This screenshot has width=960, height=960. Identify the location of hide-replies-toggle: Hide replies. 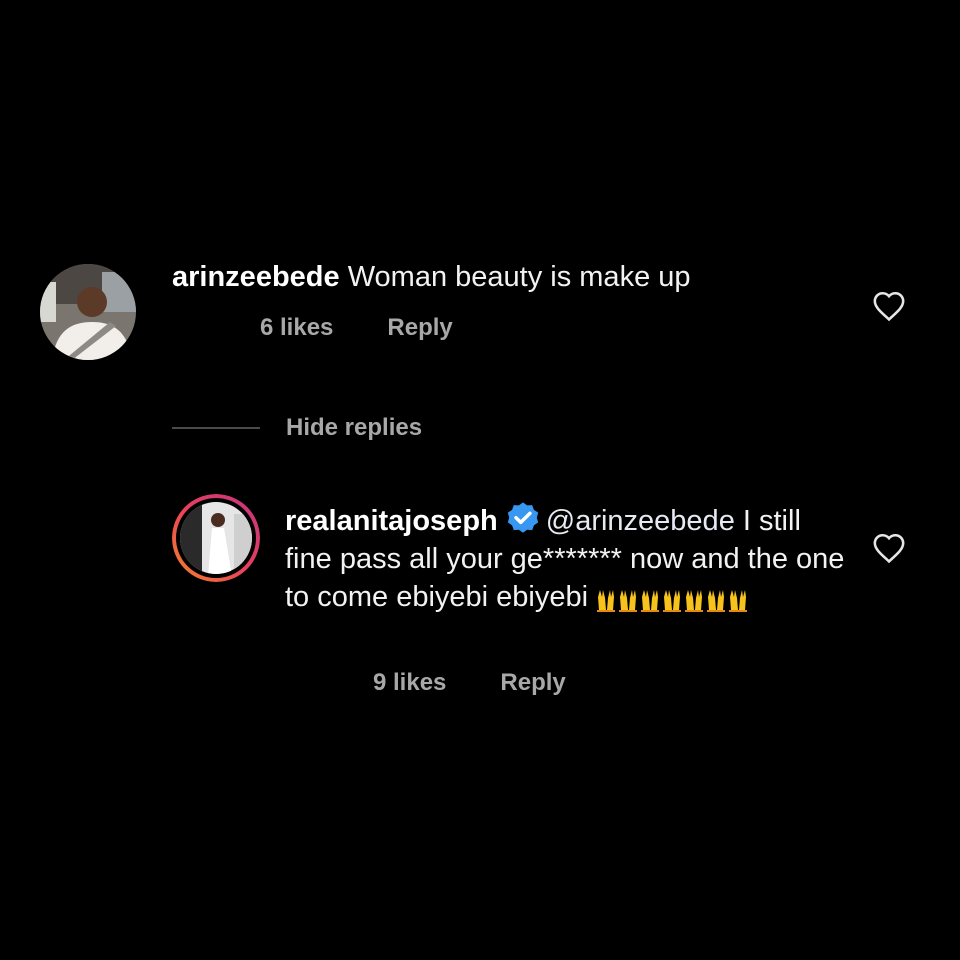
(297, 428).